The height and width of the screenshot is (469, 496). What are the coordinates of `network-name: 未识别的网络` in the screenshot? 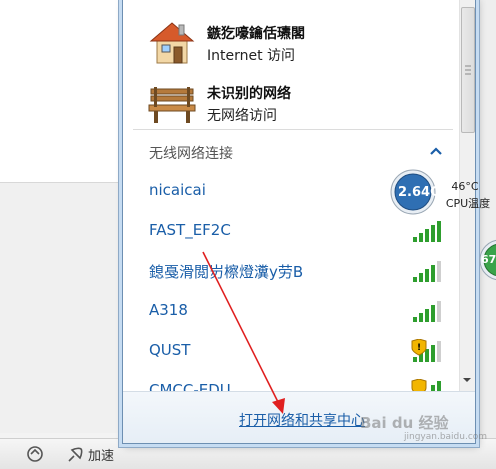 It's located at (249, 94).